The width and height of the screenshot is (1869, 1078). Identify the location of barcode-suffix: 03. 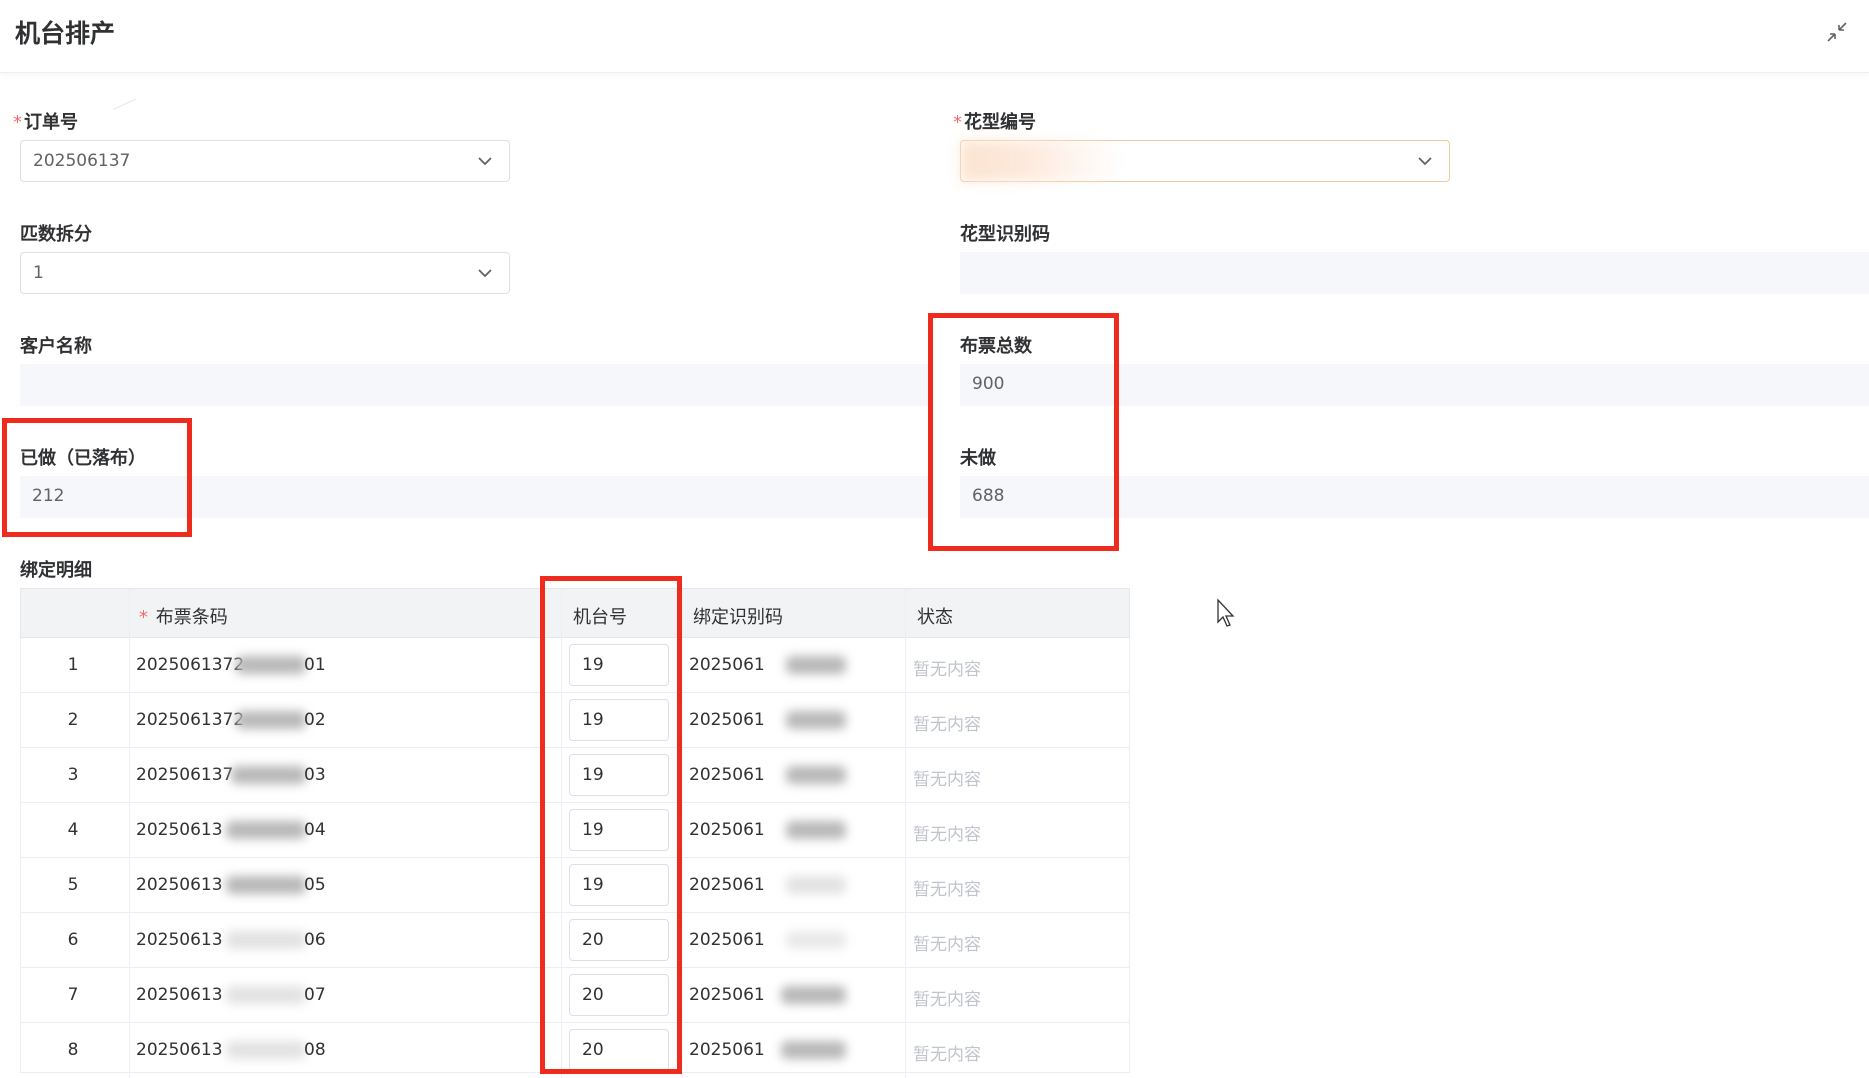
(315, 775).